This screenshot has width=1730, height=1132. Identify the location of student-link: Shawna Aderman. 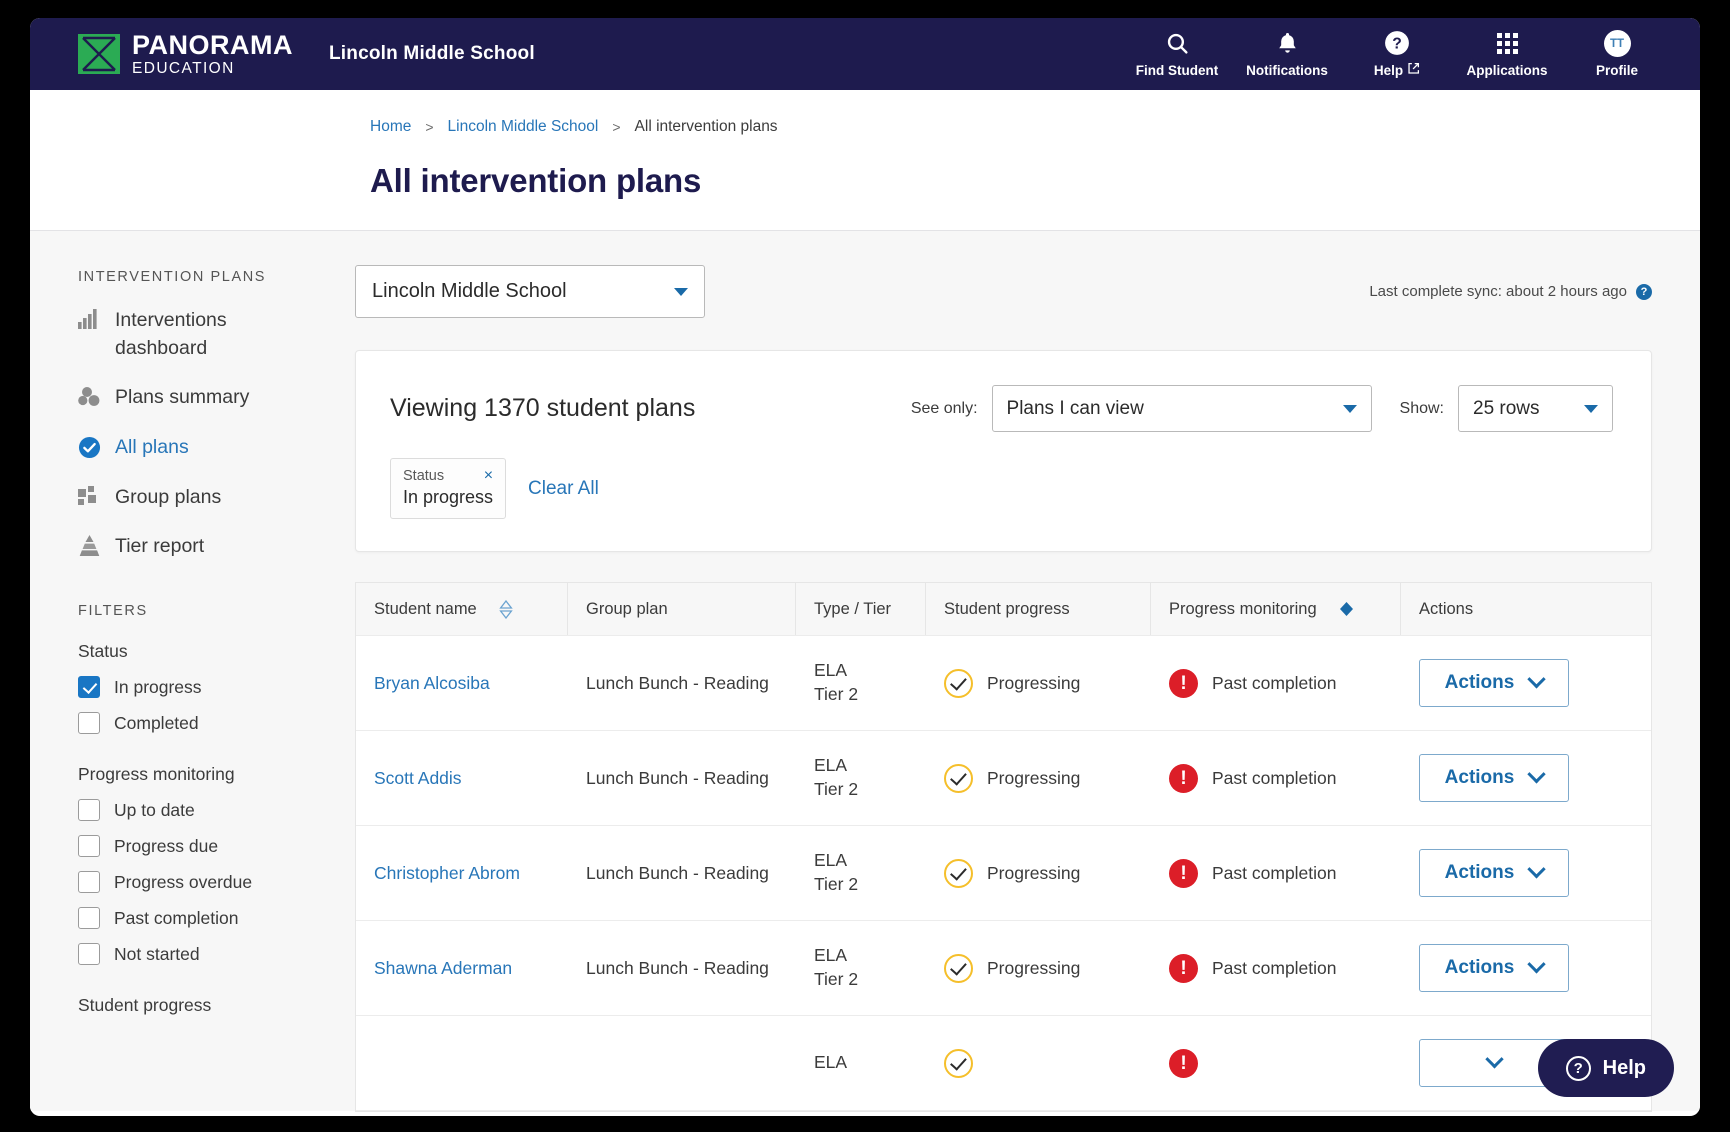
(443, 968).